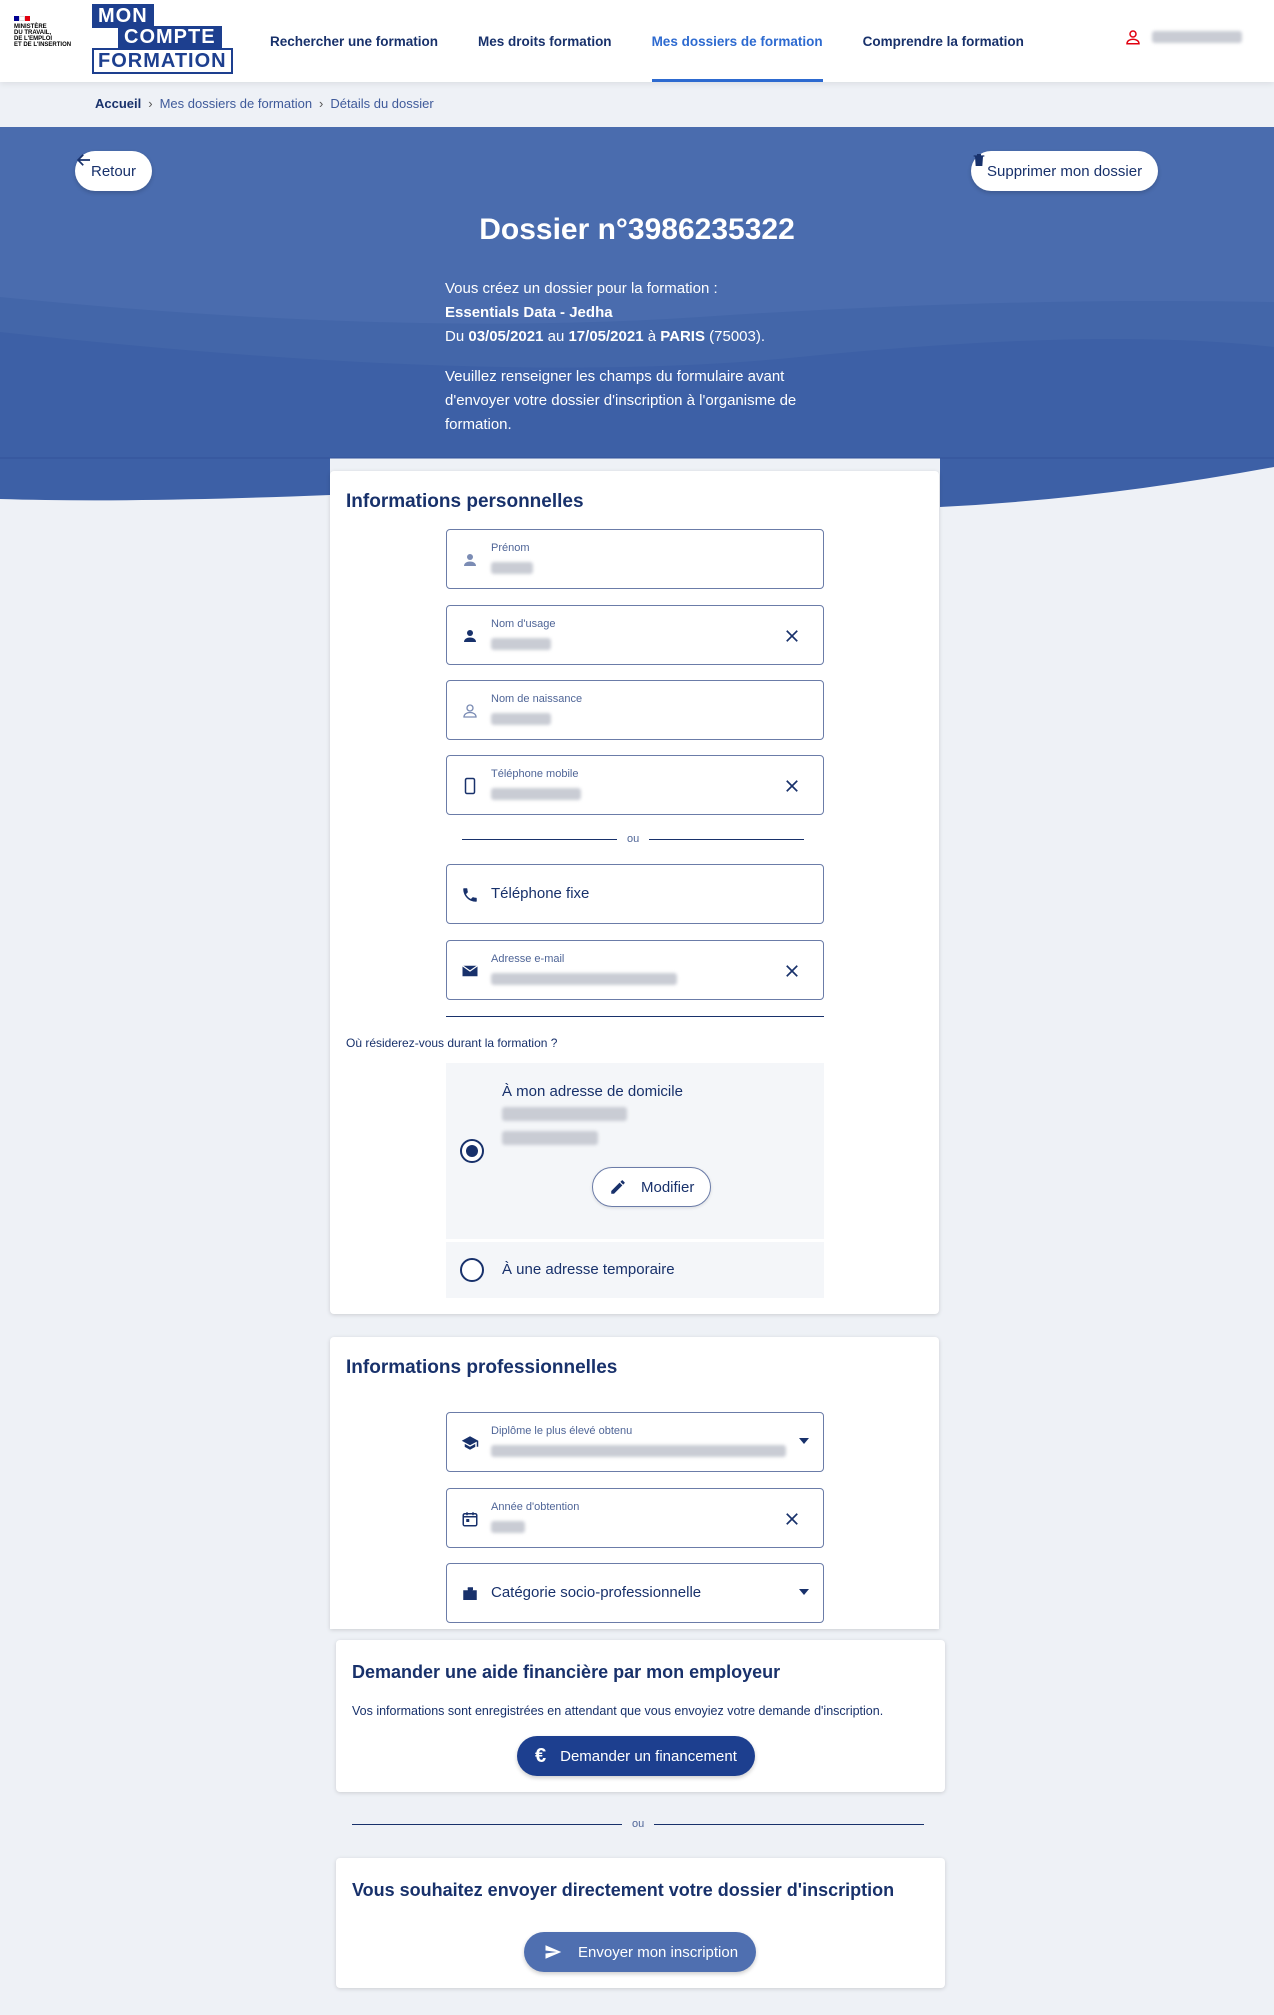 The height and width of the screenshot is (2015, 1274). I want to click on smartphone-icon, so click(470, 786).